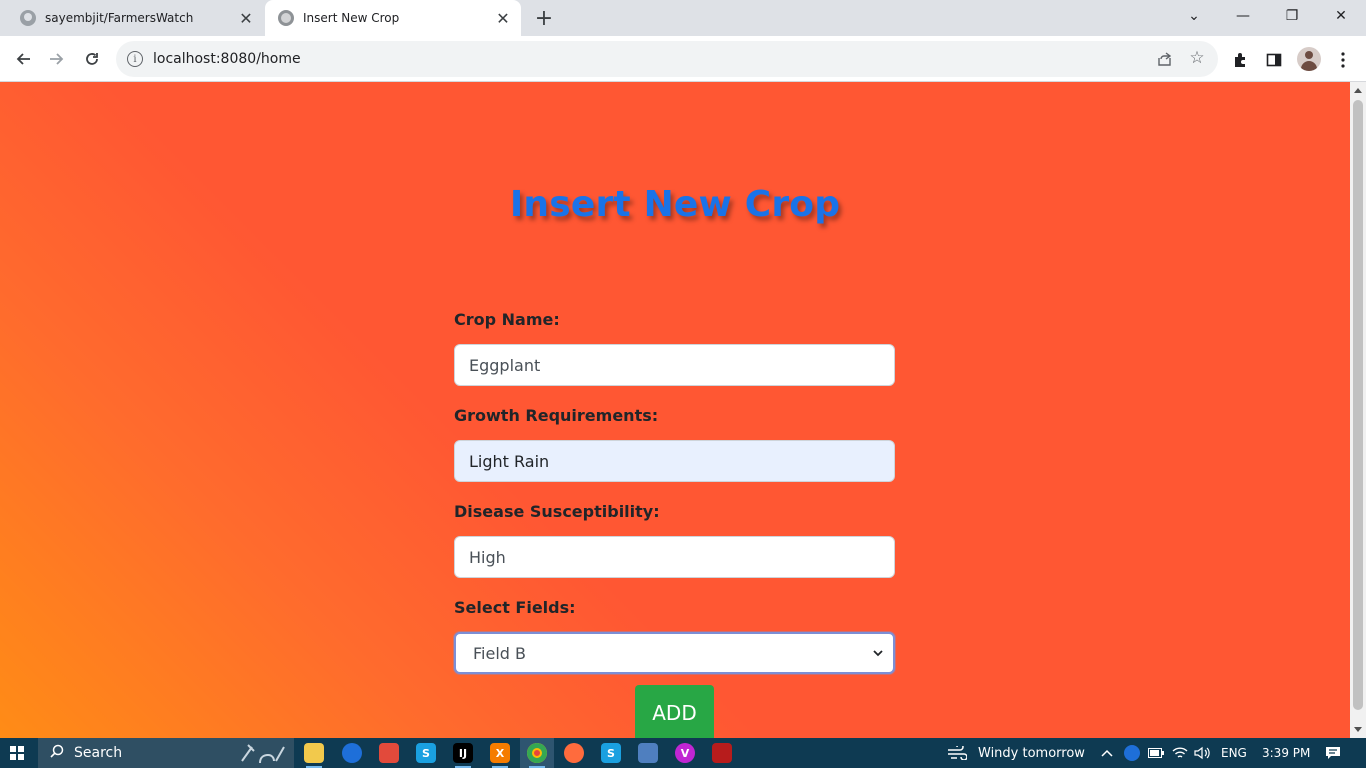 The image size is (1366, 768). Describe the element at coordinates (1333, 753) in the screenshot. I see `notification-icon` at that location.